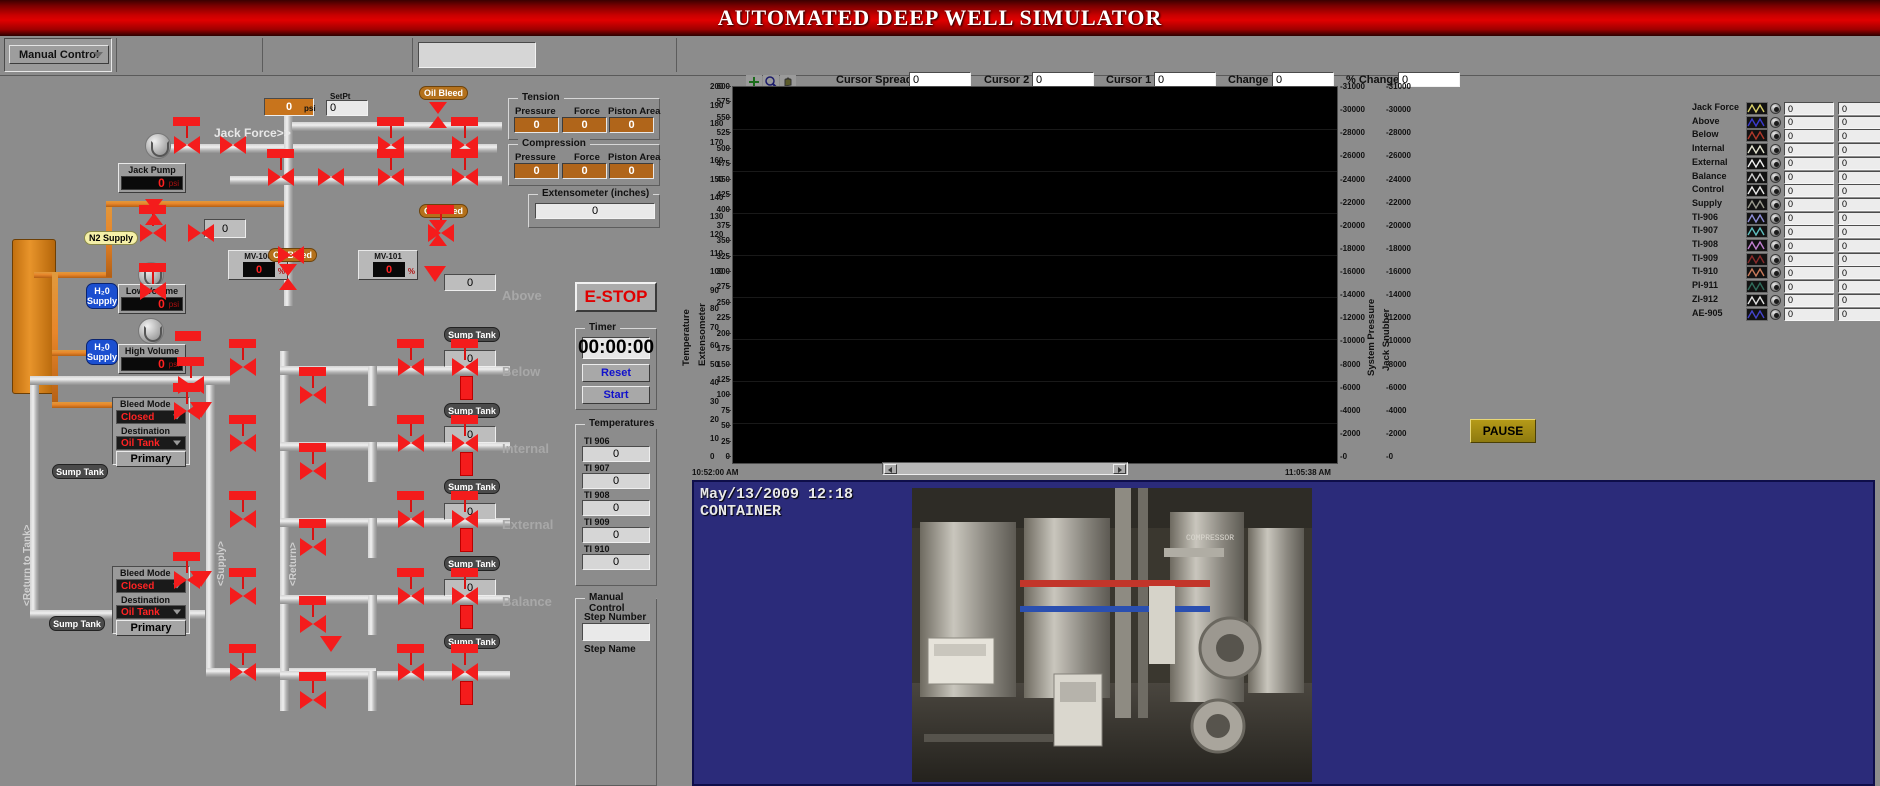 This screenshot has height=786, width=1880. I want to click on legend-row: External 0 0, so click(1786, 163).